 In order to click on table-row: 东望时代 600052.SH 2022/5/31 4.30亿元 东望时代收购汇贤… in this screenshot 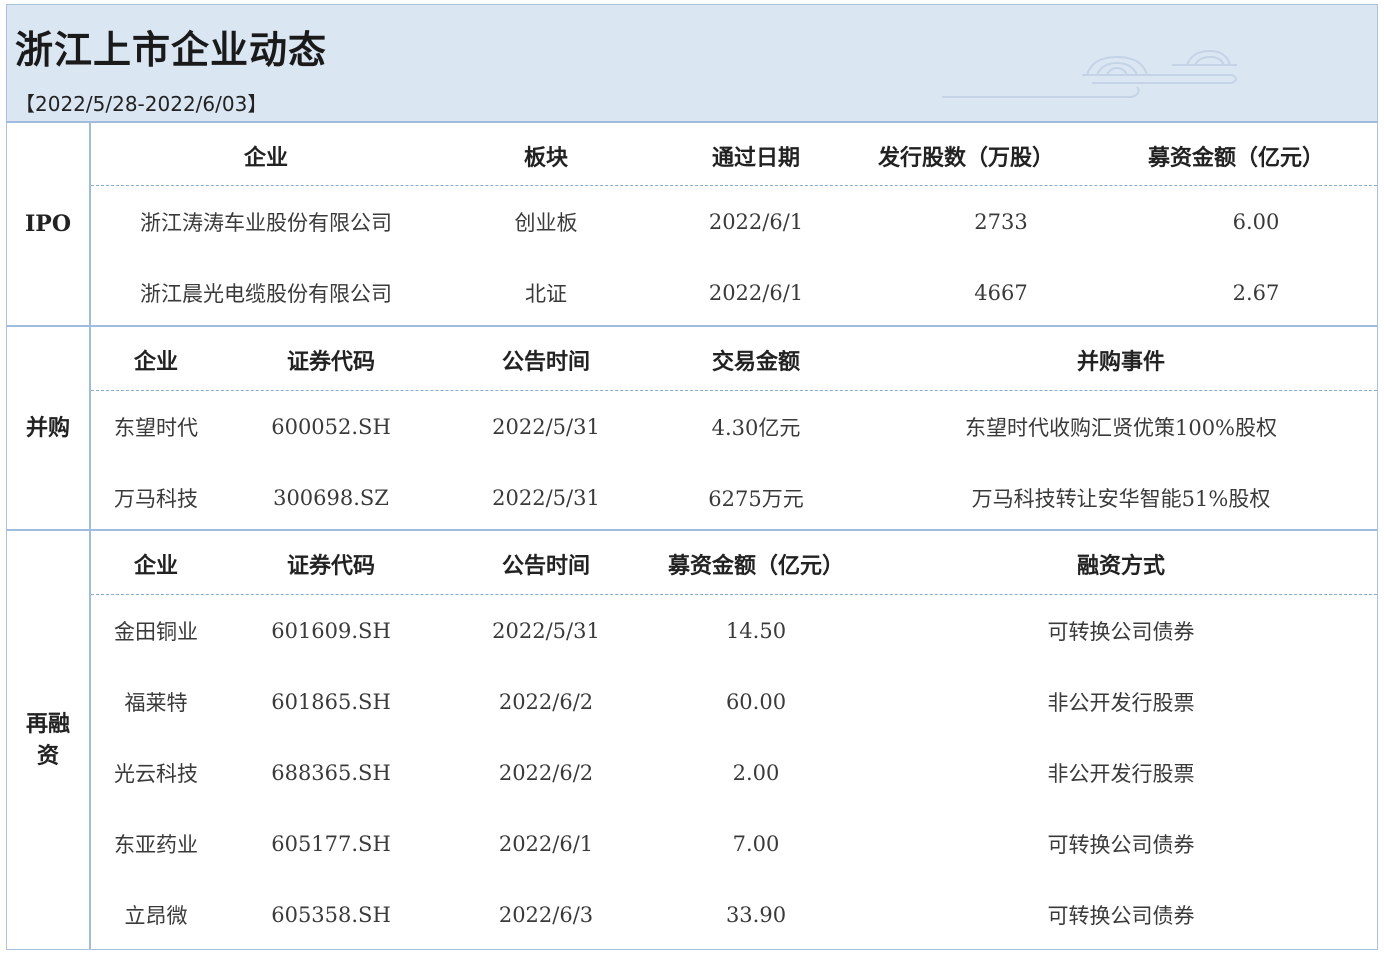, I will do `click(734, 427)`.